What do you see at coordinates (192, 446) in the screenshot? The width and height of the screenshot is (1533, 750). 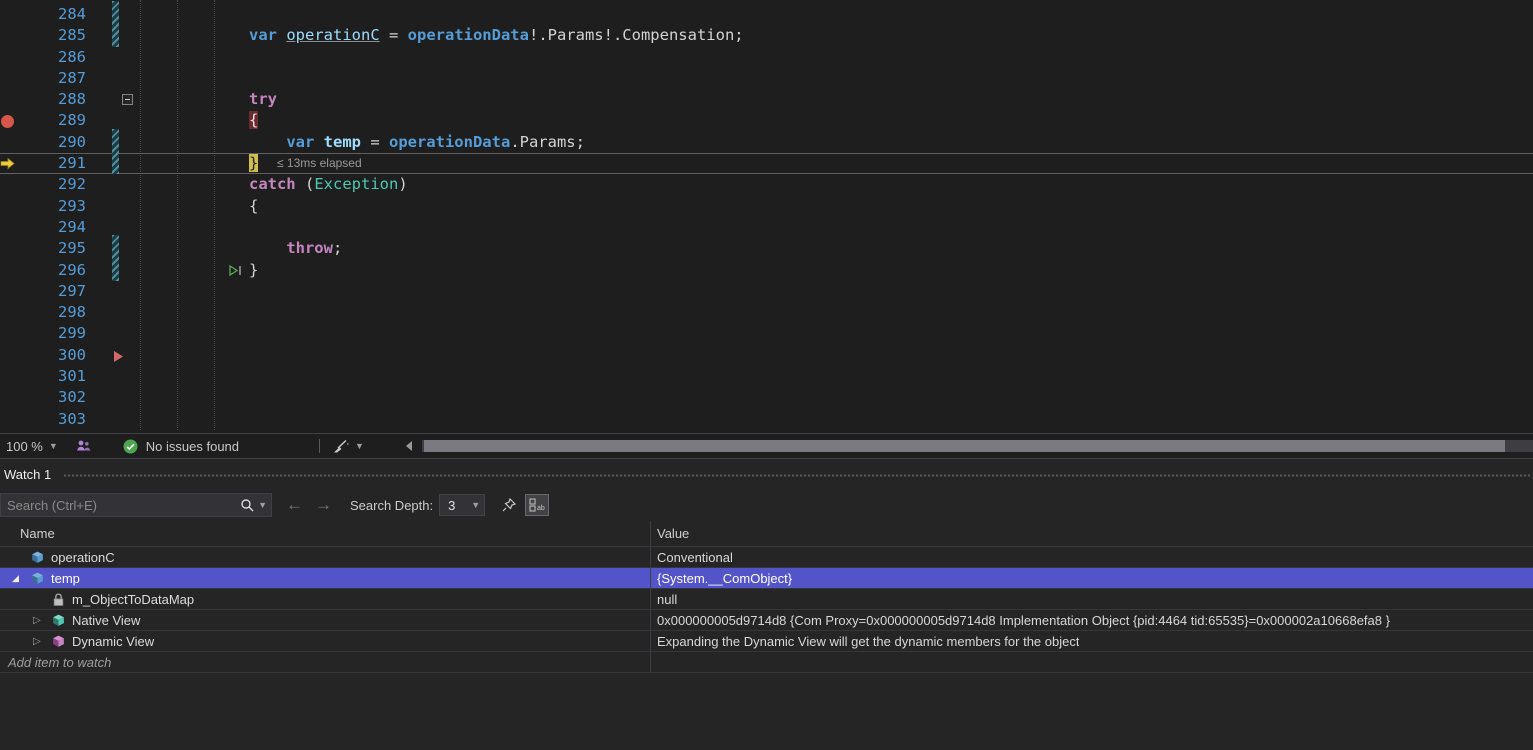 I see `issues-status-label: No issues found` at bounding box center [192, 446].